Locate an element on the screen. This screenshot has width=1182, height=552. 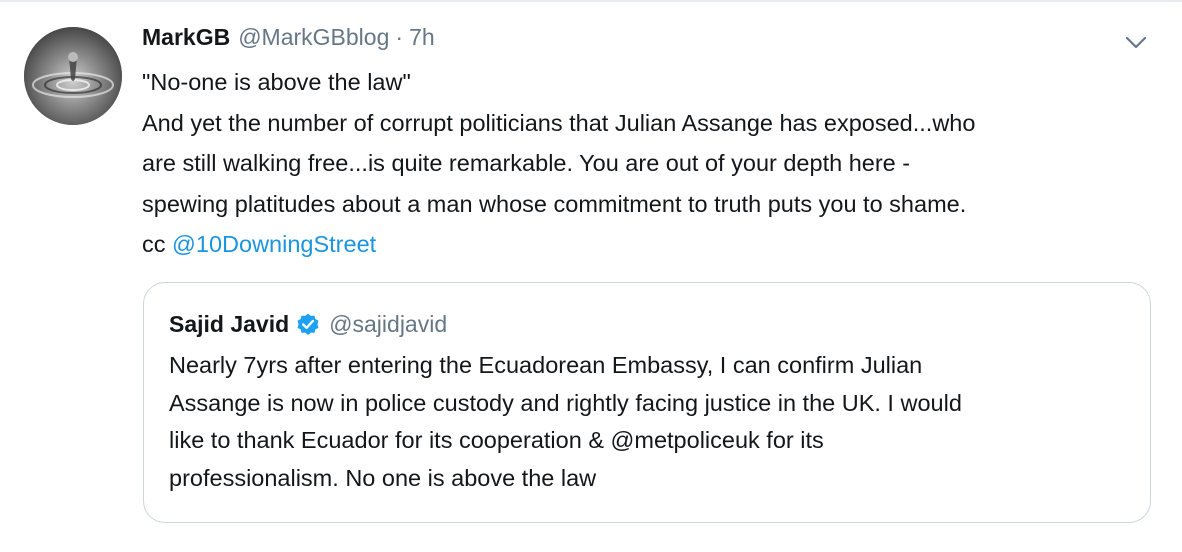
tweet-text-line: "No-one is above the law" is located at coordinates (276, 82).